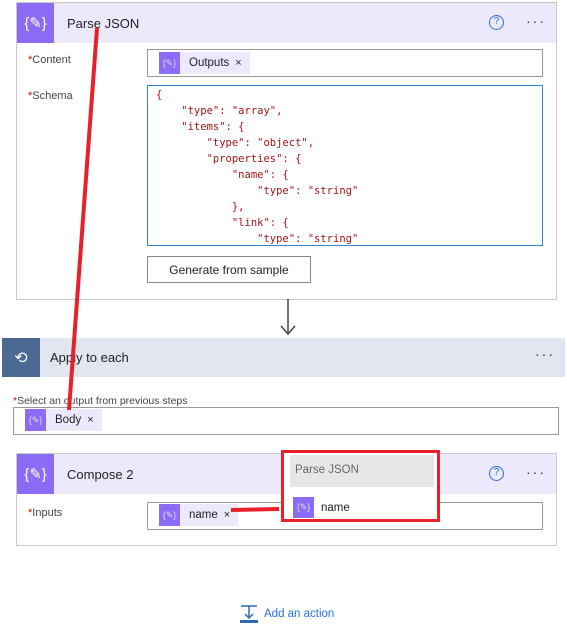  I want to click on add-action-button: Add an action, so click(287, 614).